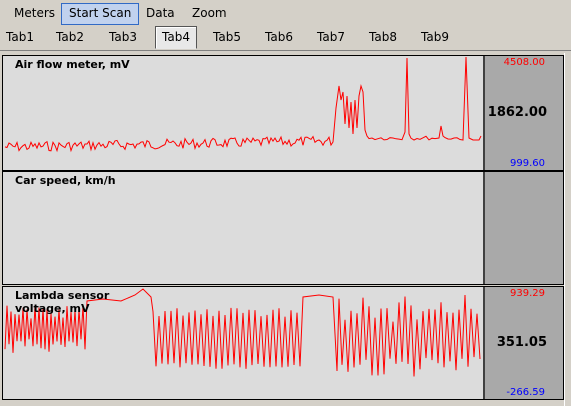 Image resolution: width=571 pixels, height=406 pixels. Describe the element at coordinates (527, 163) in the screenshot. I see `min-value: 999.60` at that location.